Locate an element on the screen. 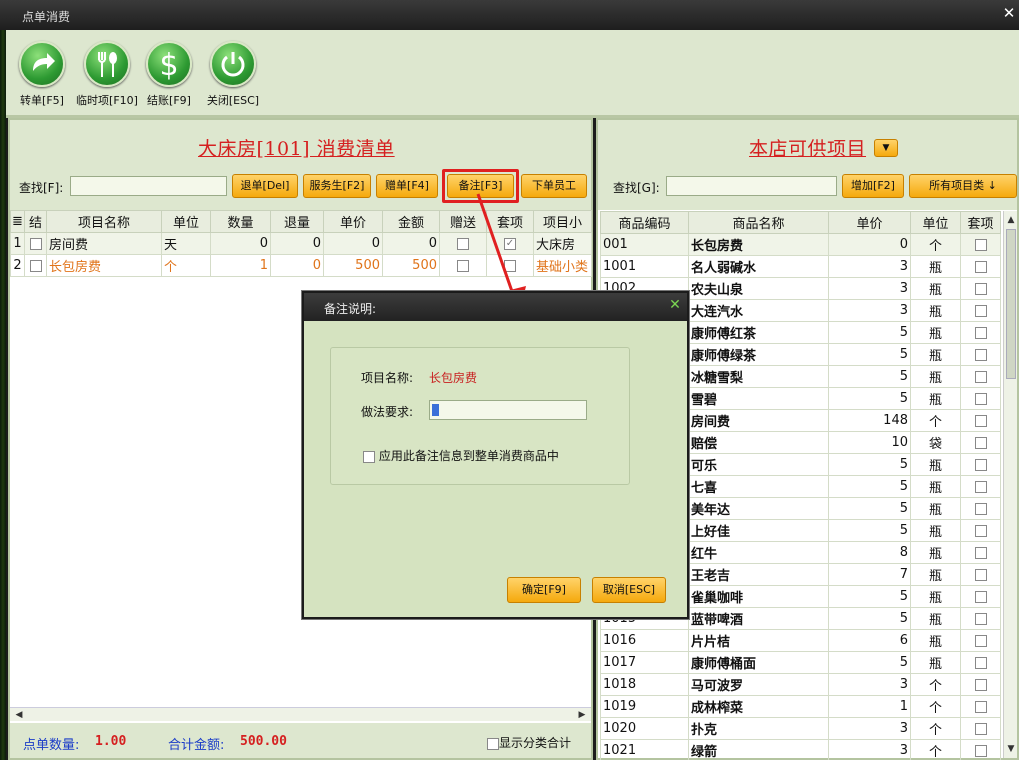 The height and width of the screenshot is (760, 1019). table-row: 1021 绿箭 3 个 is located at coordinates (800, 749).